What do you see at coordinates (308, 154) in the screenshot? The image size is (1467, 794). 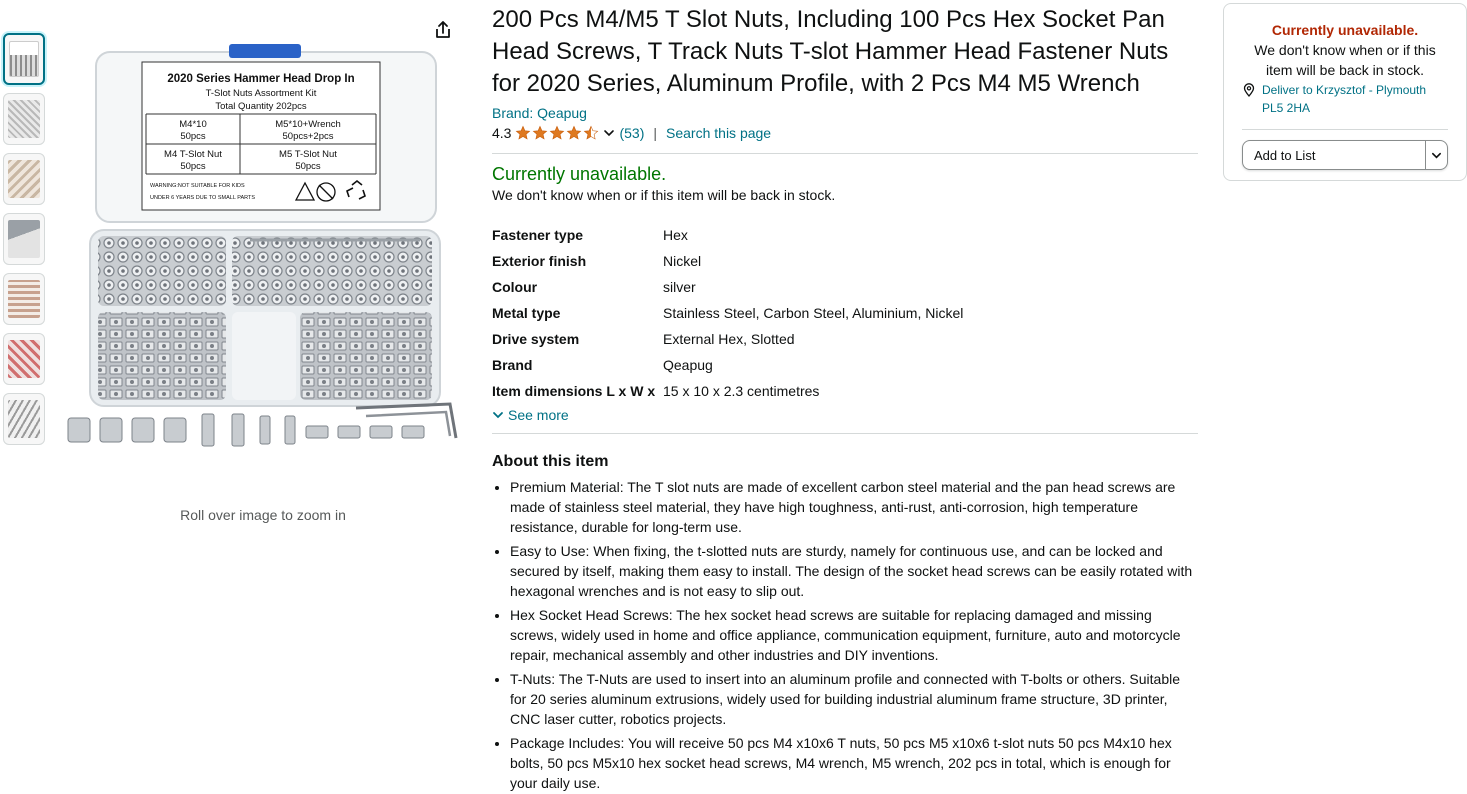 I see `label-cell: M5 T-Slot Nut` at bounding box center [308, 154].